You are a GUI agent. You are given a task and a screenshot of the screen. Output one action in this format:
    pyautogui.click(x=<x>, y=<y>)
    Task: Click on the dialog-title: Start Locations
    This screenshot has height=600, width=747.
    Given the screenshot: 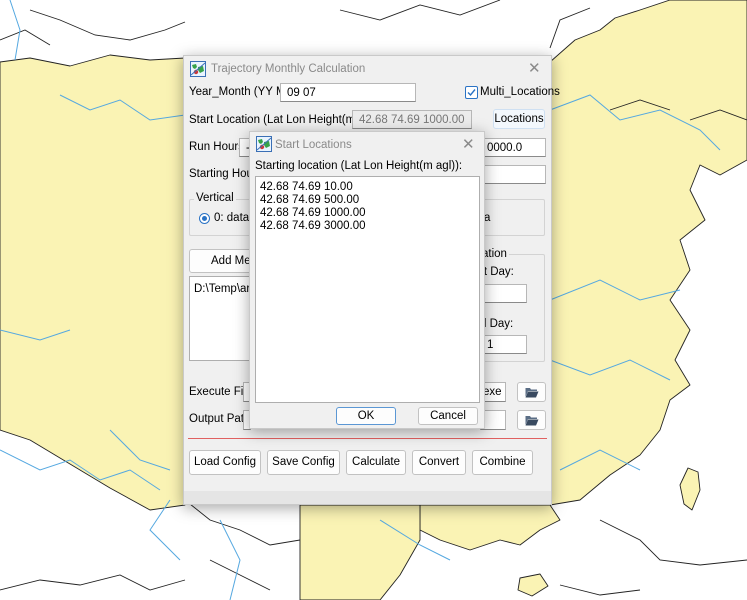 What is the action you would take?
    pyautogui.click(x=313, y=145)
    